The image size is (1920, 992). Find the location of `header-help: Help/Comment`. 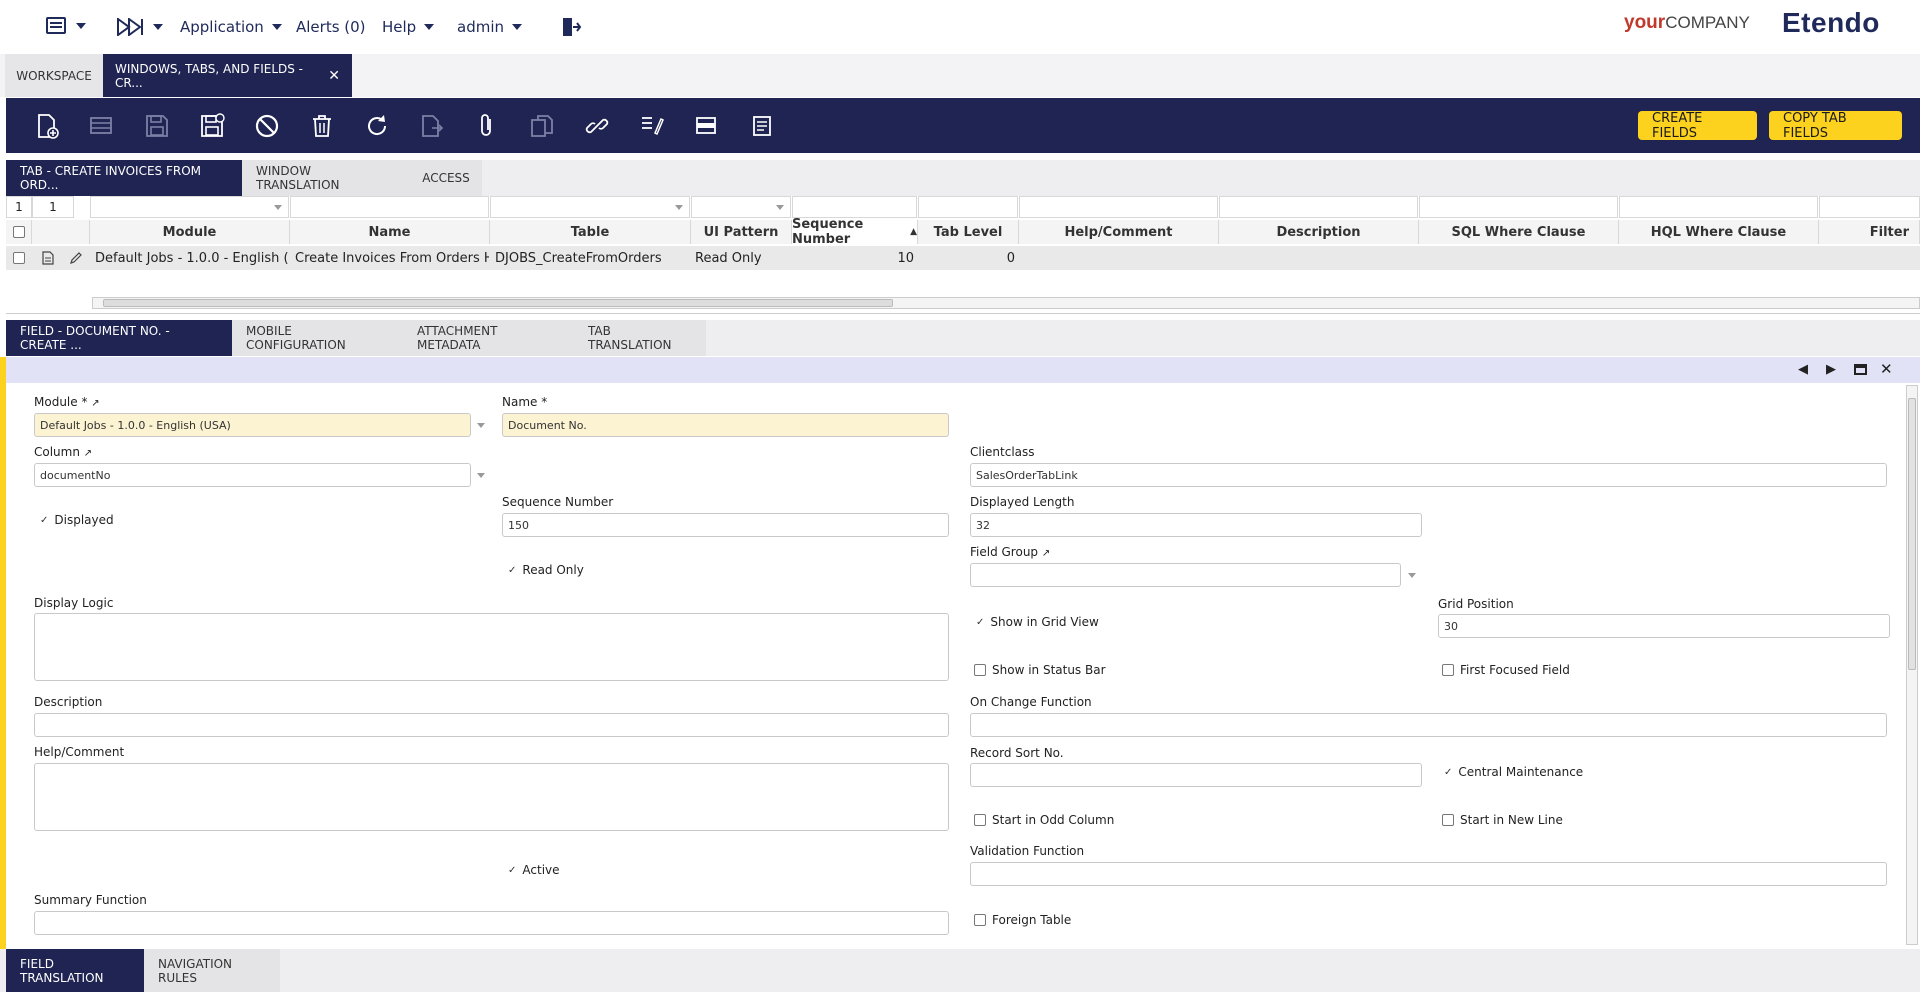

header-help: Help/Comment is located at coordinates (1119, 232).